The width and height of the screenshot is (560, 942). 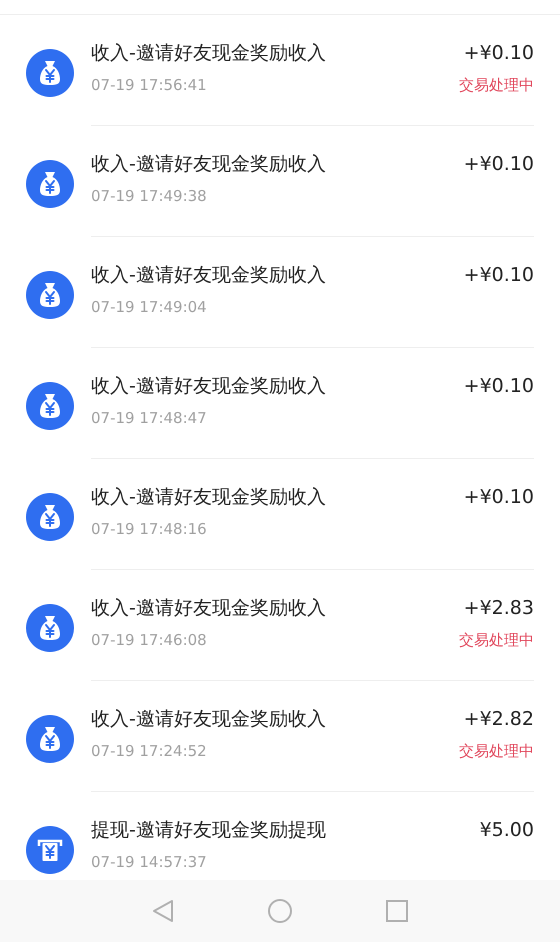 What do you see at coordinates (50, 850) in the screenshot?
I see `cash-machine-icon` at bounding box center [50, 850].